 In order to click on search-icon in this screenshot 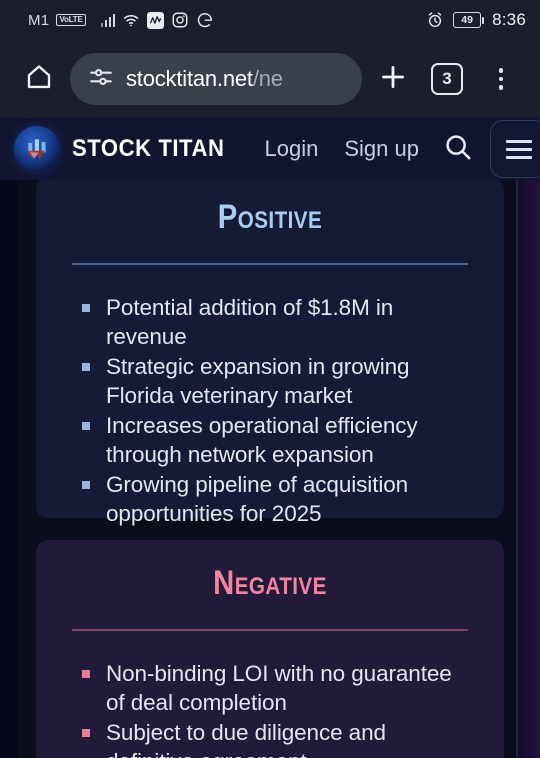, I will do `click(458, 149)`.